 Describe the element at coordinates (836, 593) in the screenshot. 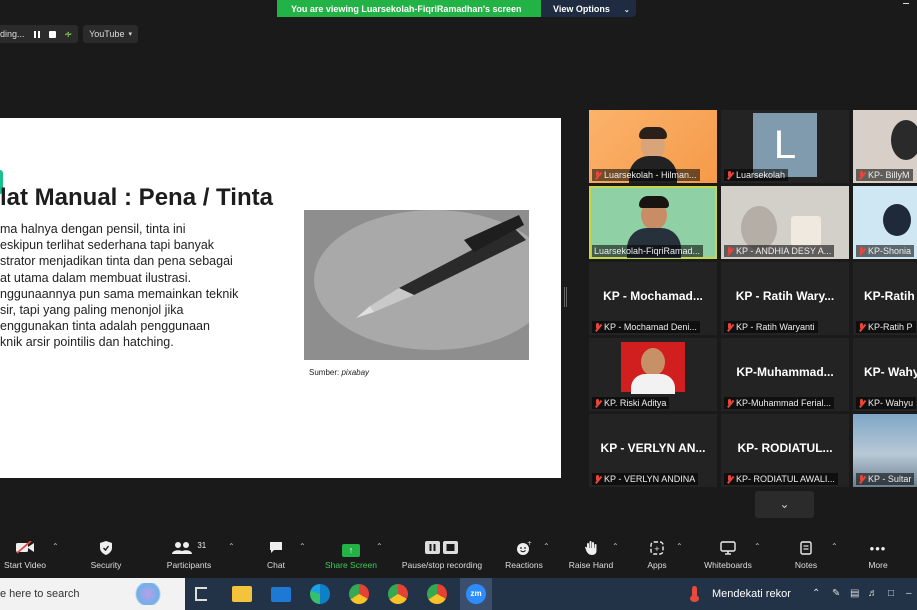

I see `pen-icon: ✎` at that location.